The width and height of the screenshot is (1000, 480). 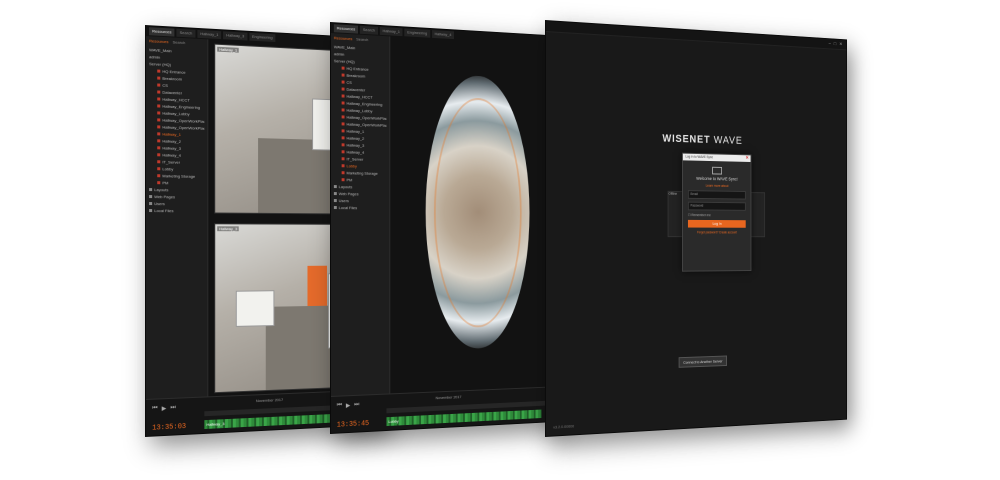 I want to click on minimize-icon: –, so click(x=830, y=44).